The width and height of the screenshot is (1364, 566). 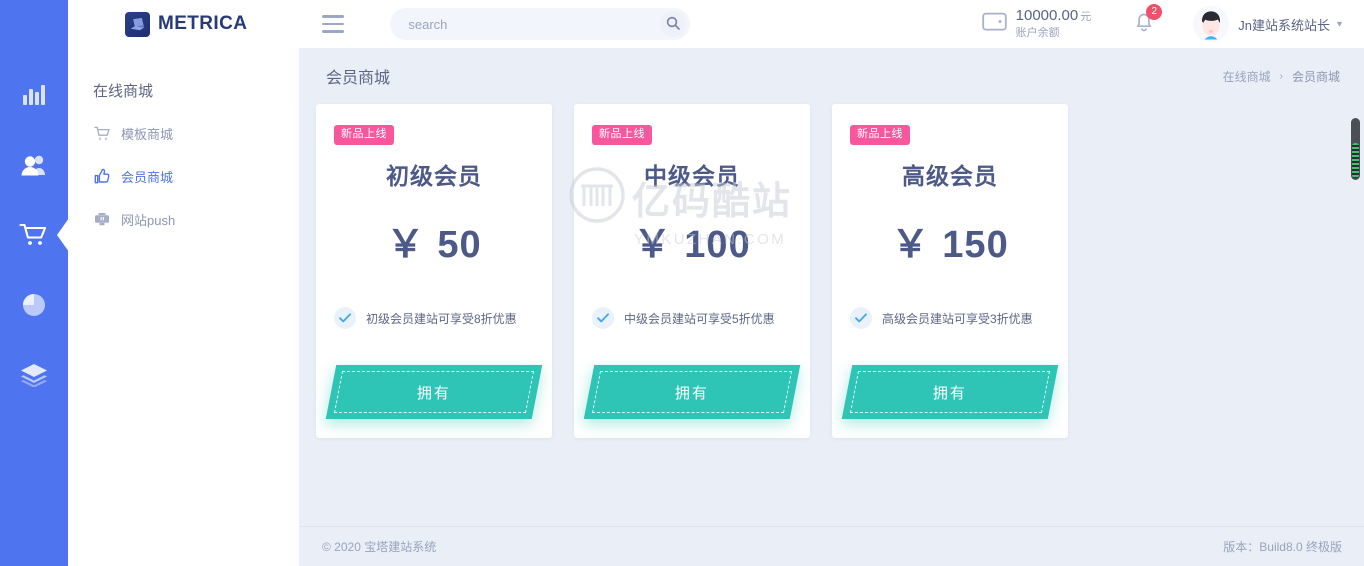 I want to click on card-feature: 高级会员建站可享受3折优惠, so click(x=959, y=318).